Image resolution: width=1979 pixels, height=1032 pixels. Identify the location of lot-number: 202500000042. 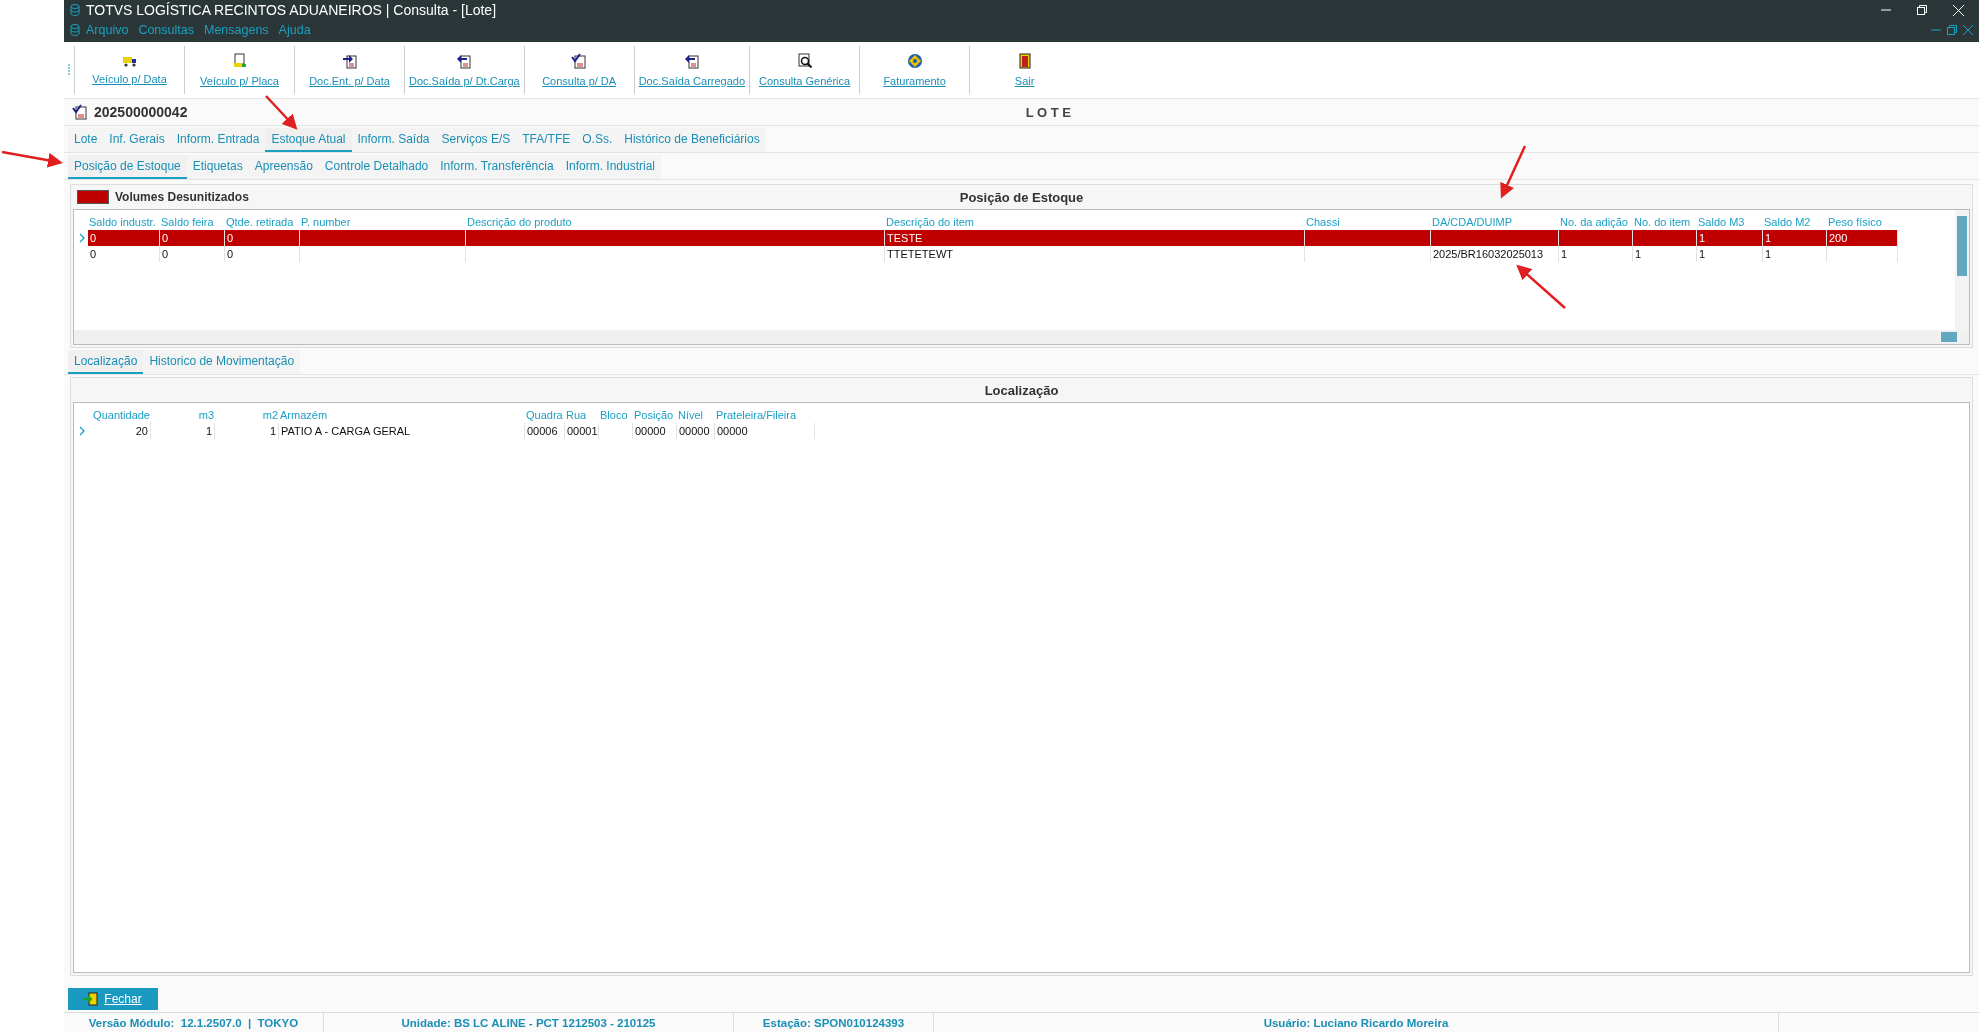
(141, 112).